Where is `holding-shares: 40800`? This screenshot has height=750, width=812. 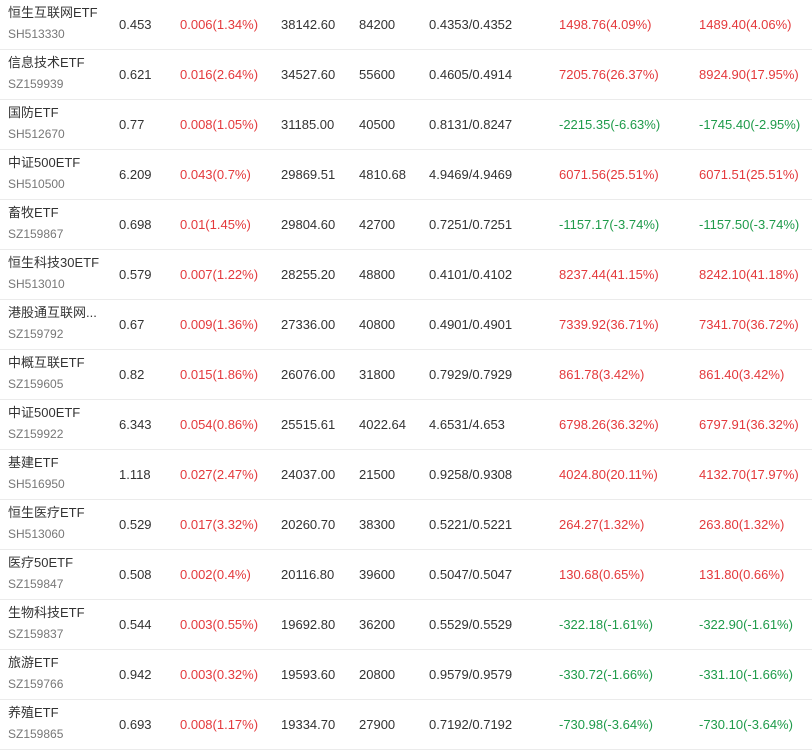
holding-shares: 40800 is located at coordinates (377, 324).